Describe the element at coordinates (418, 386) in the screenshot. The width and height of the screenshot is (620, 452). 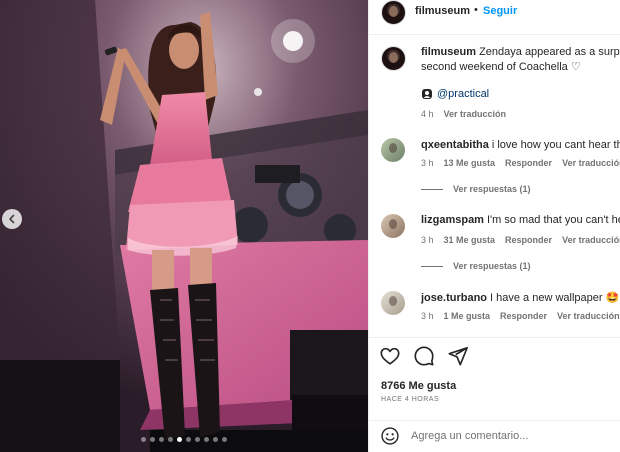
I see `likes-count: 8766 Me gusta` at that location.